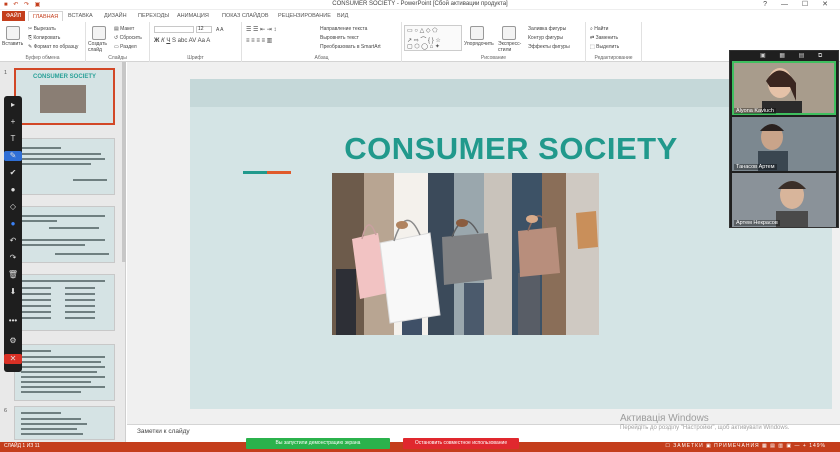 The width and height of the screenshot is (840, 452). What do you see at coordinates (64, 77) in the screenshot?
I see `thumbnail-title: CONSUMER SOCIETY` at bounding box center [64, 77].